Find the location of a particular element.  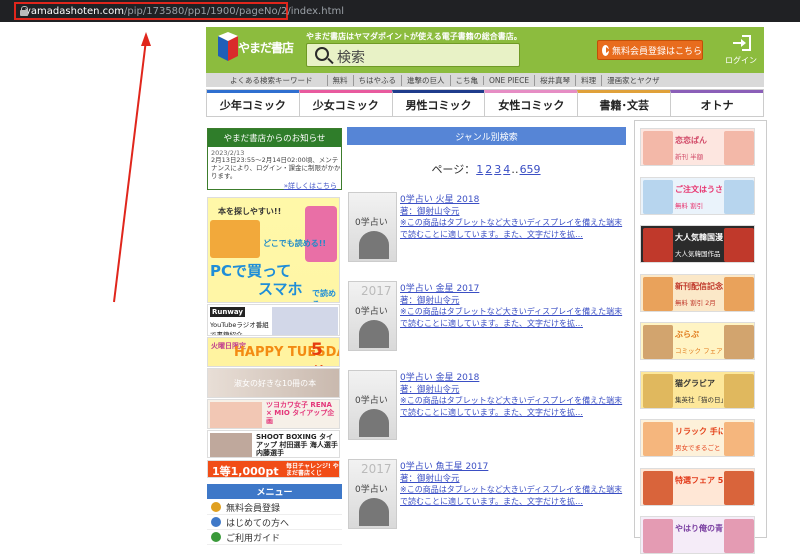

pc-illustration is located at coordinates (235, 239).